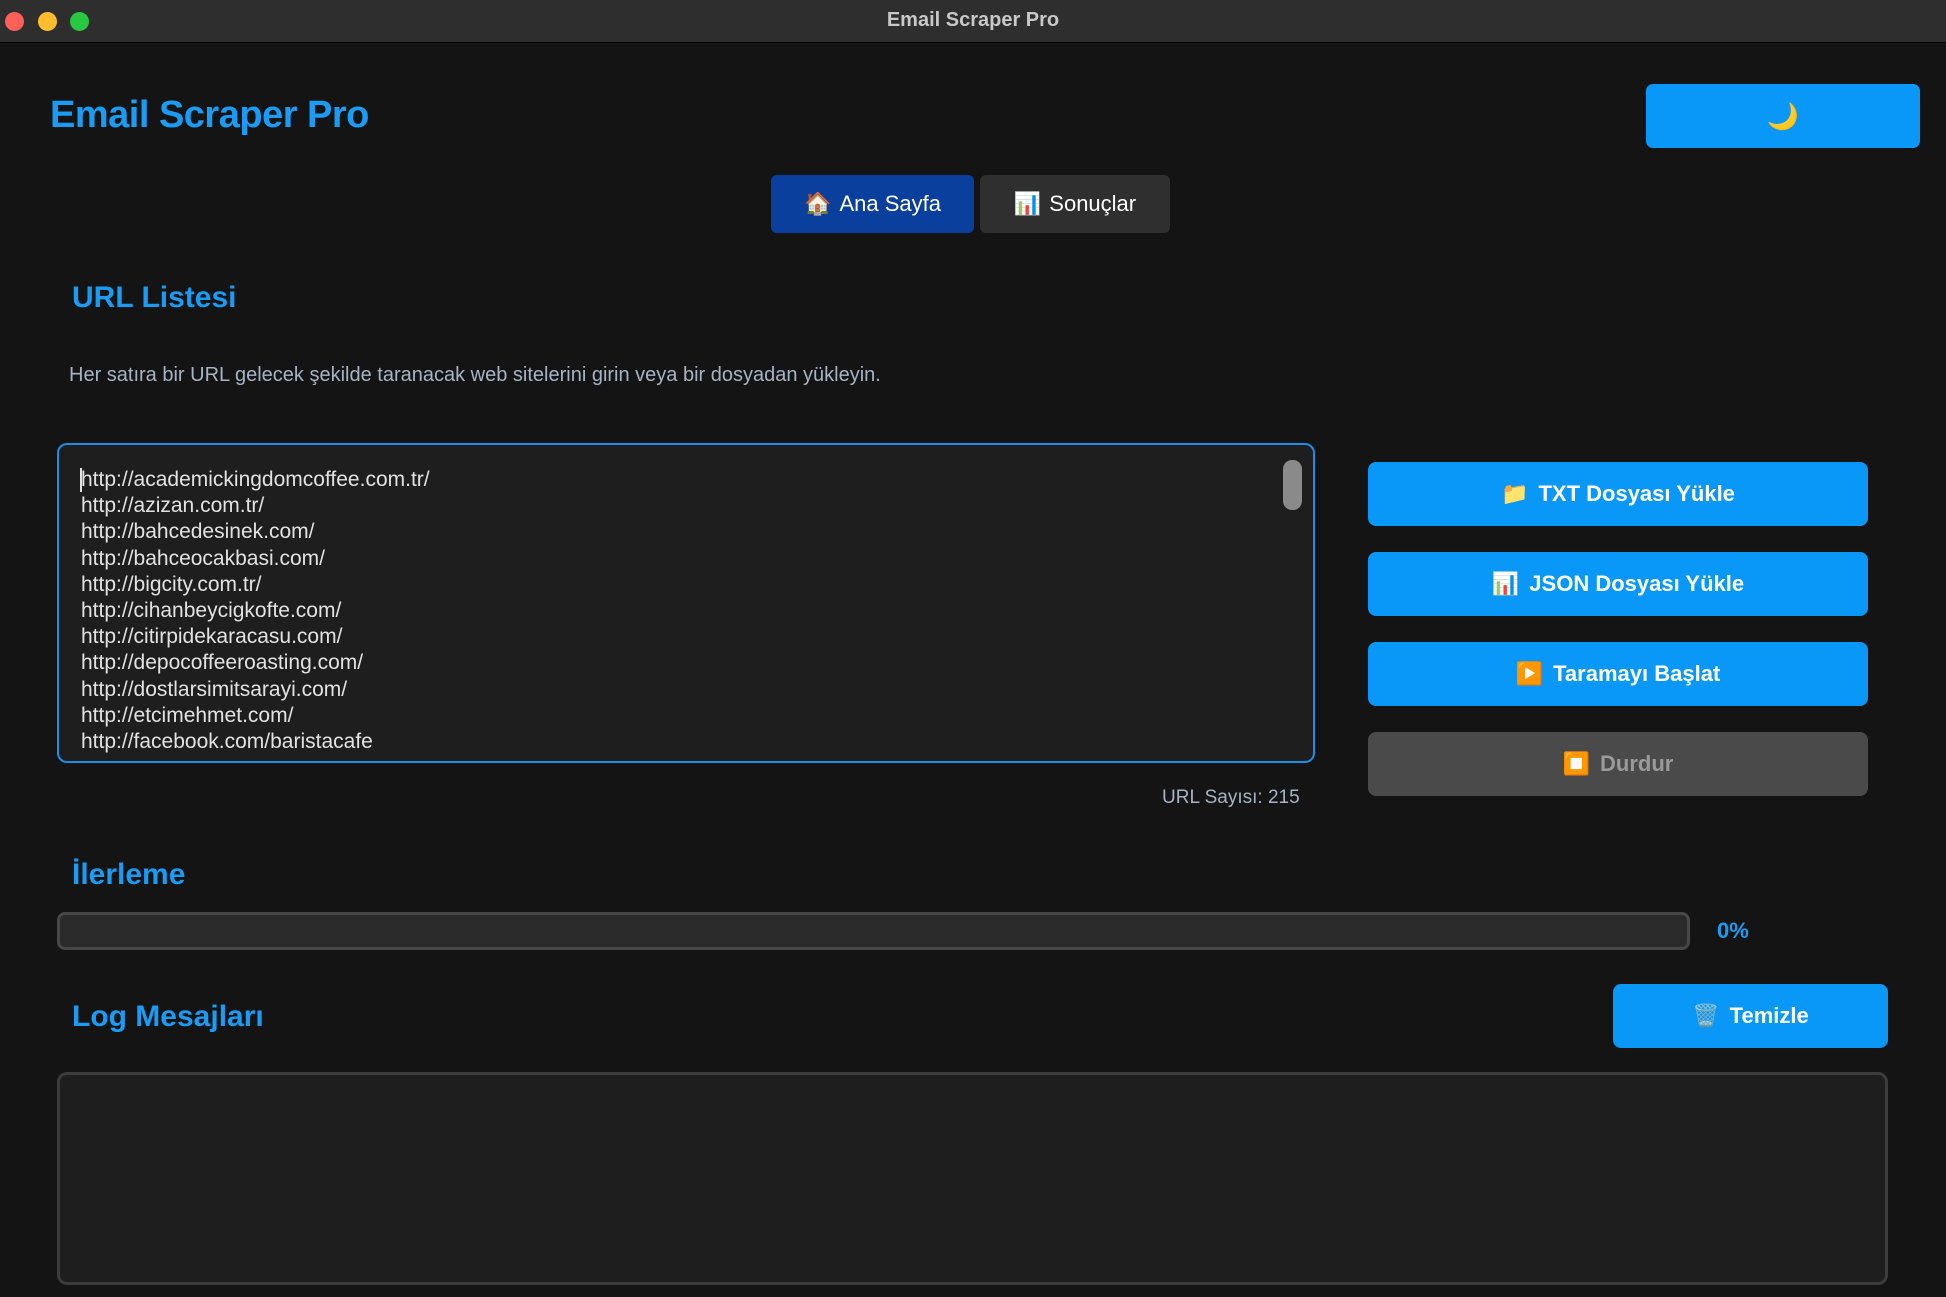 The image size is (1946, 1297). I want to click on progress-title: İlerleme, so click(129, 874).